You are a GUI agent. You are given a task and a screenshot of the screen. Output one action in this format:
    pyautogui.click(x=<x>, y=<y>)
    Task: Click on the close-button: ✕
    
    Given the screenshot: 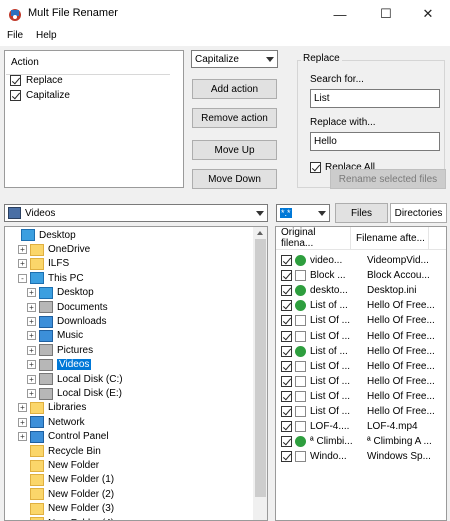 What is the action you would take?
    pyautogui.click(x=428, y=14)
    